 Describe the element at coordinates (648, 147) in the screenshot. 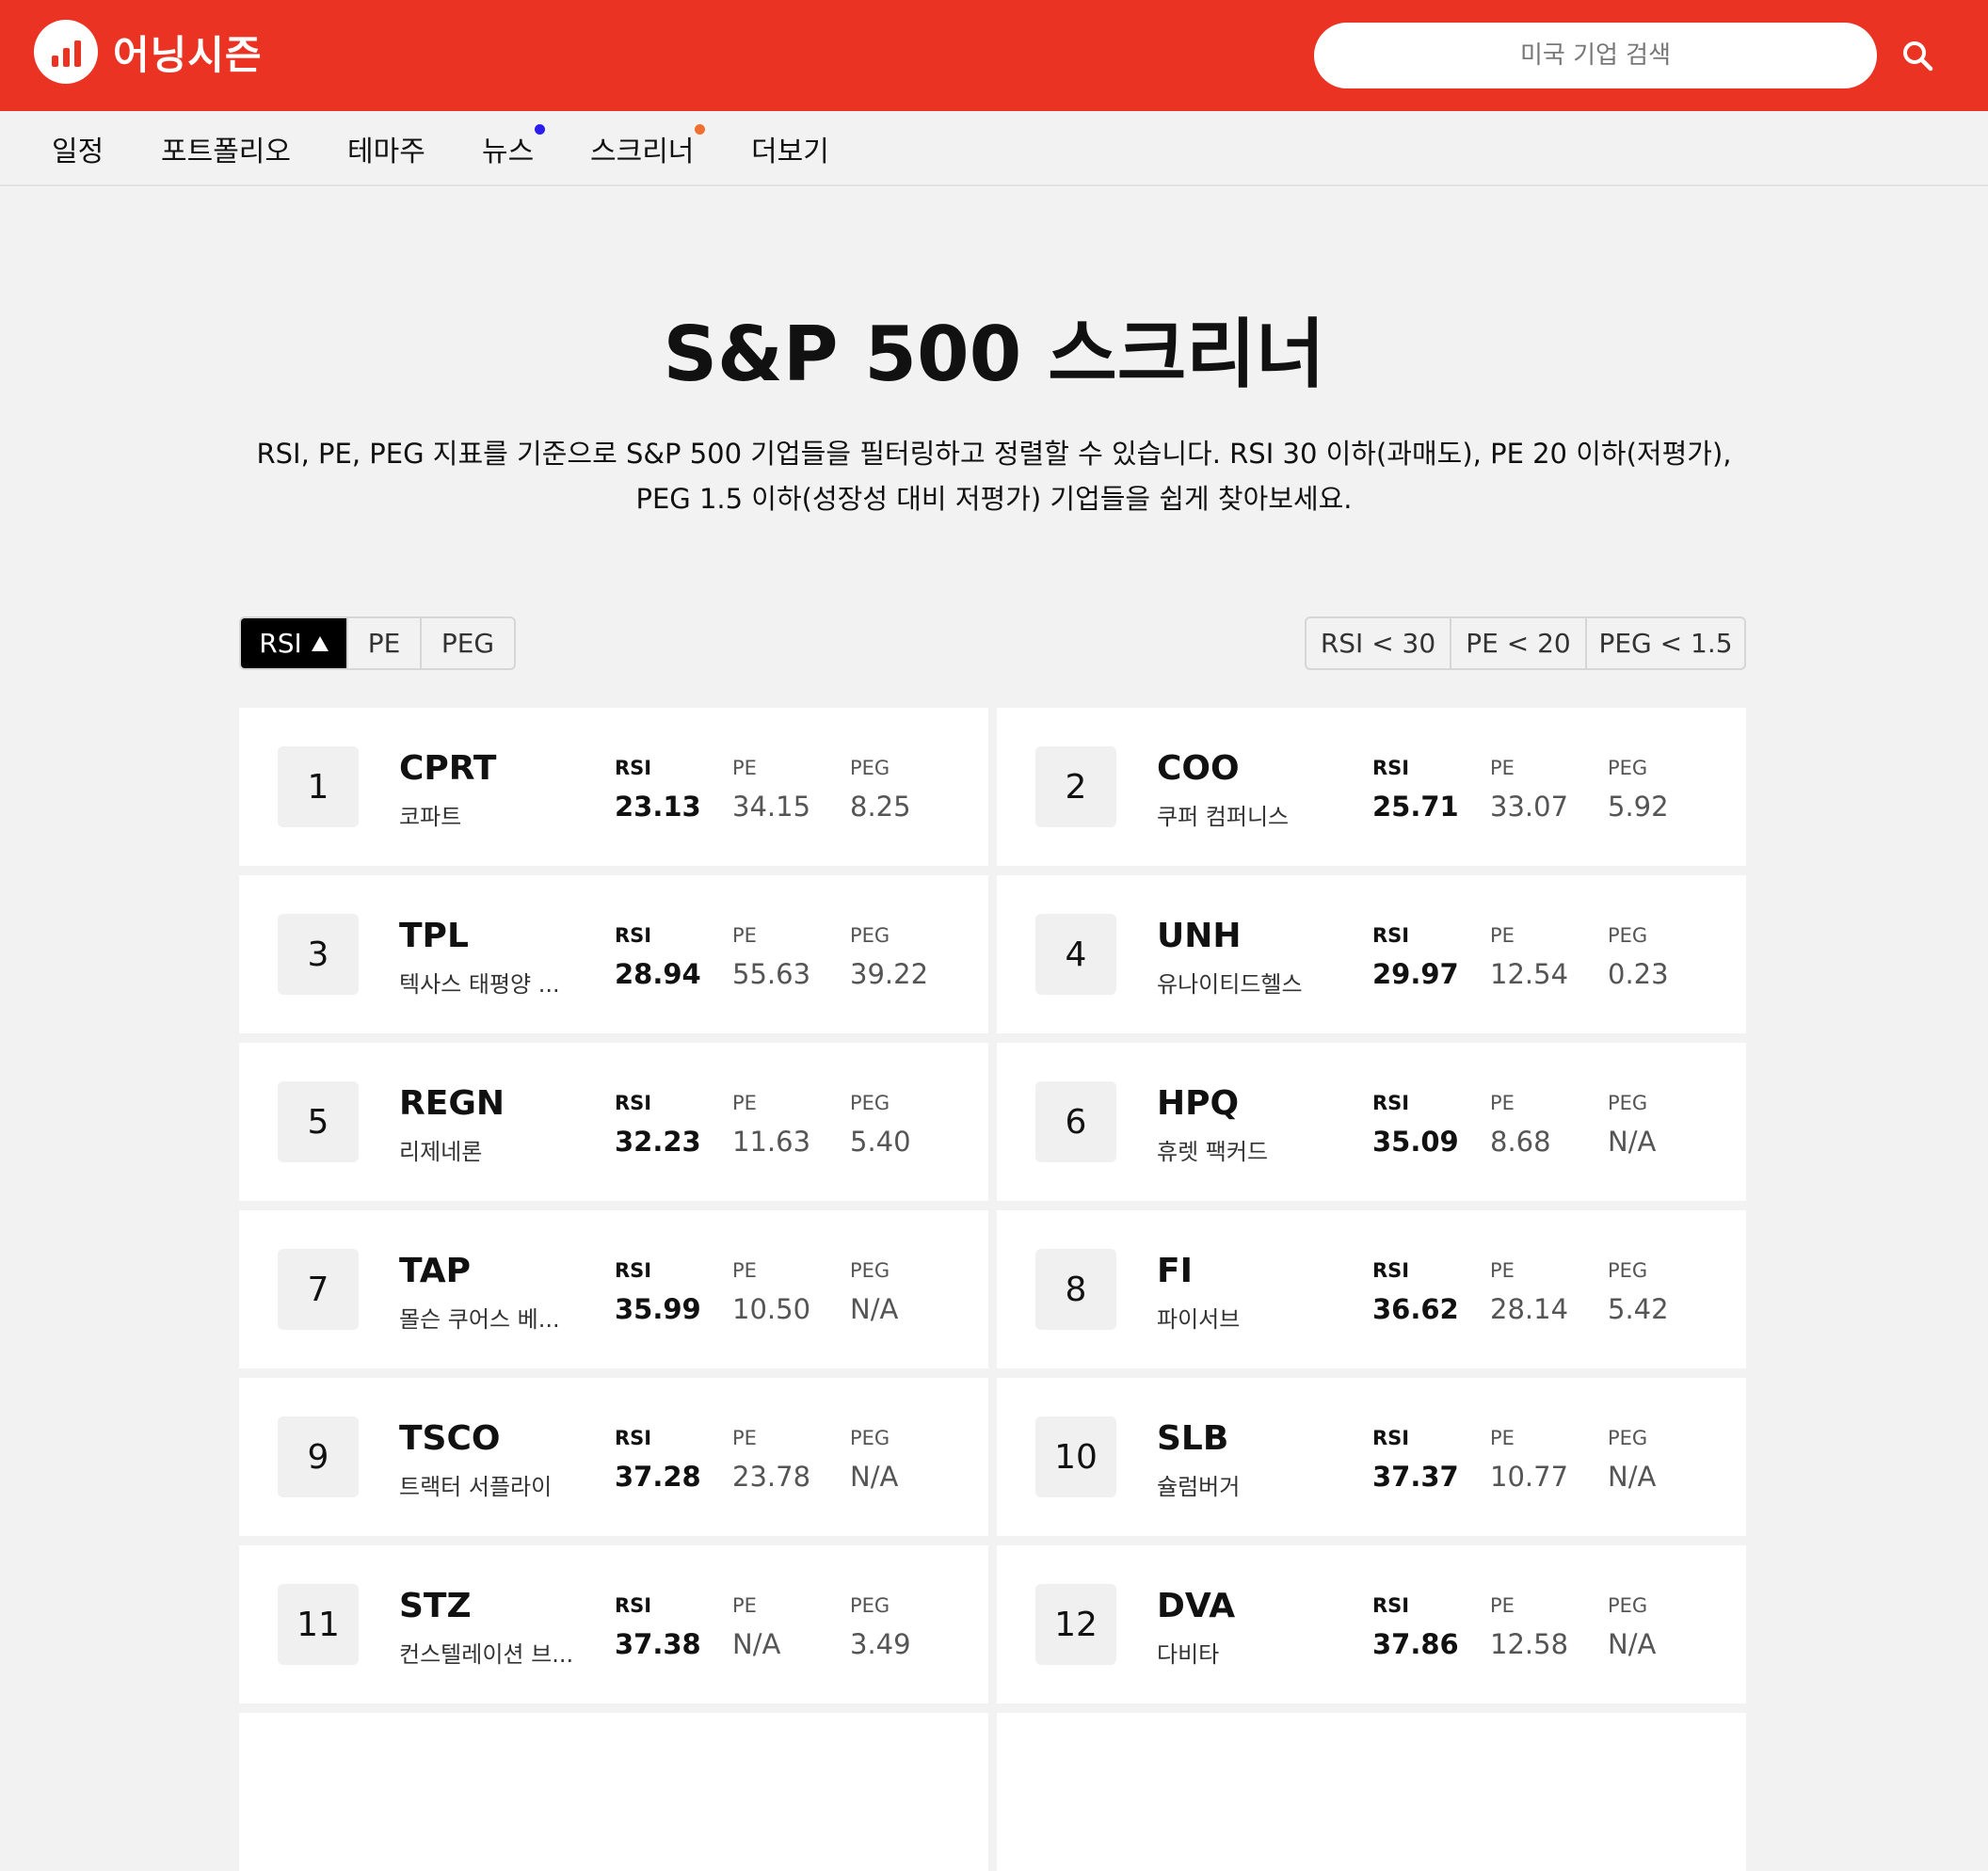

I see `nav-item-screener: 스크리너` at that location.